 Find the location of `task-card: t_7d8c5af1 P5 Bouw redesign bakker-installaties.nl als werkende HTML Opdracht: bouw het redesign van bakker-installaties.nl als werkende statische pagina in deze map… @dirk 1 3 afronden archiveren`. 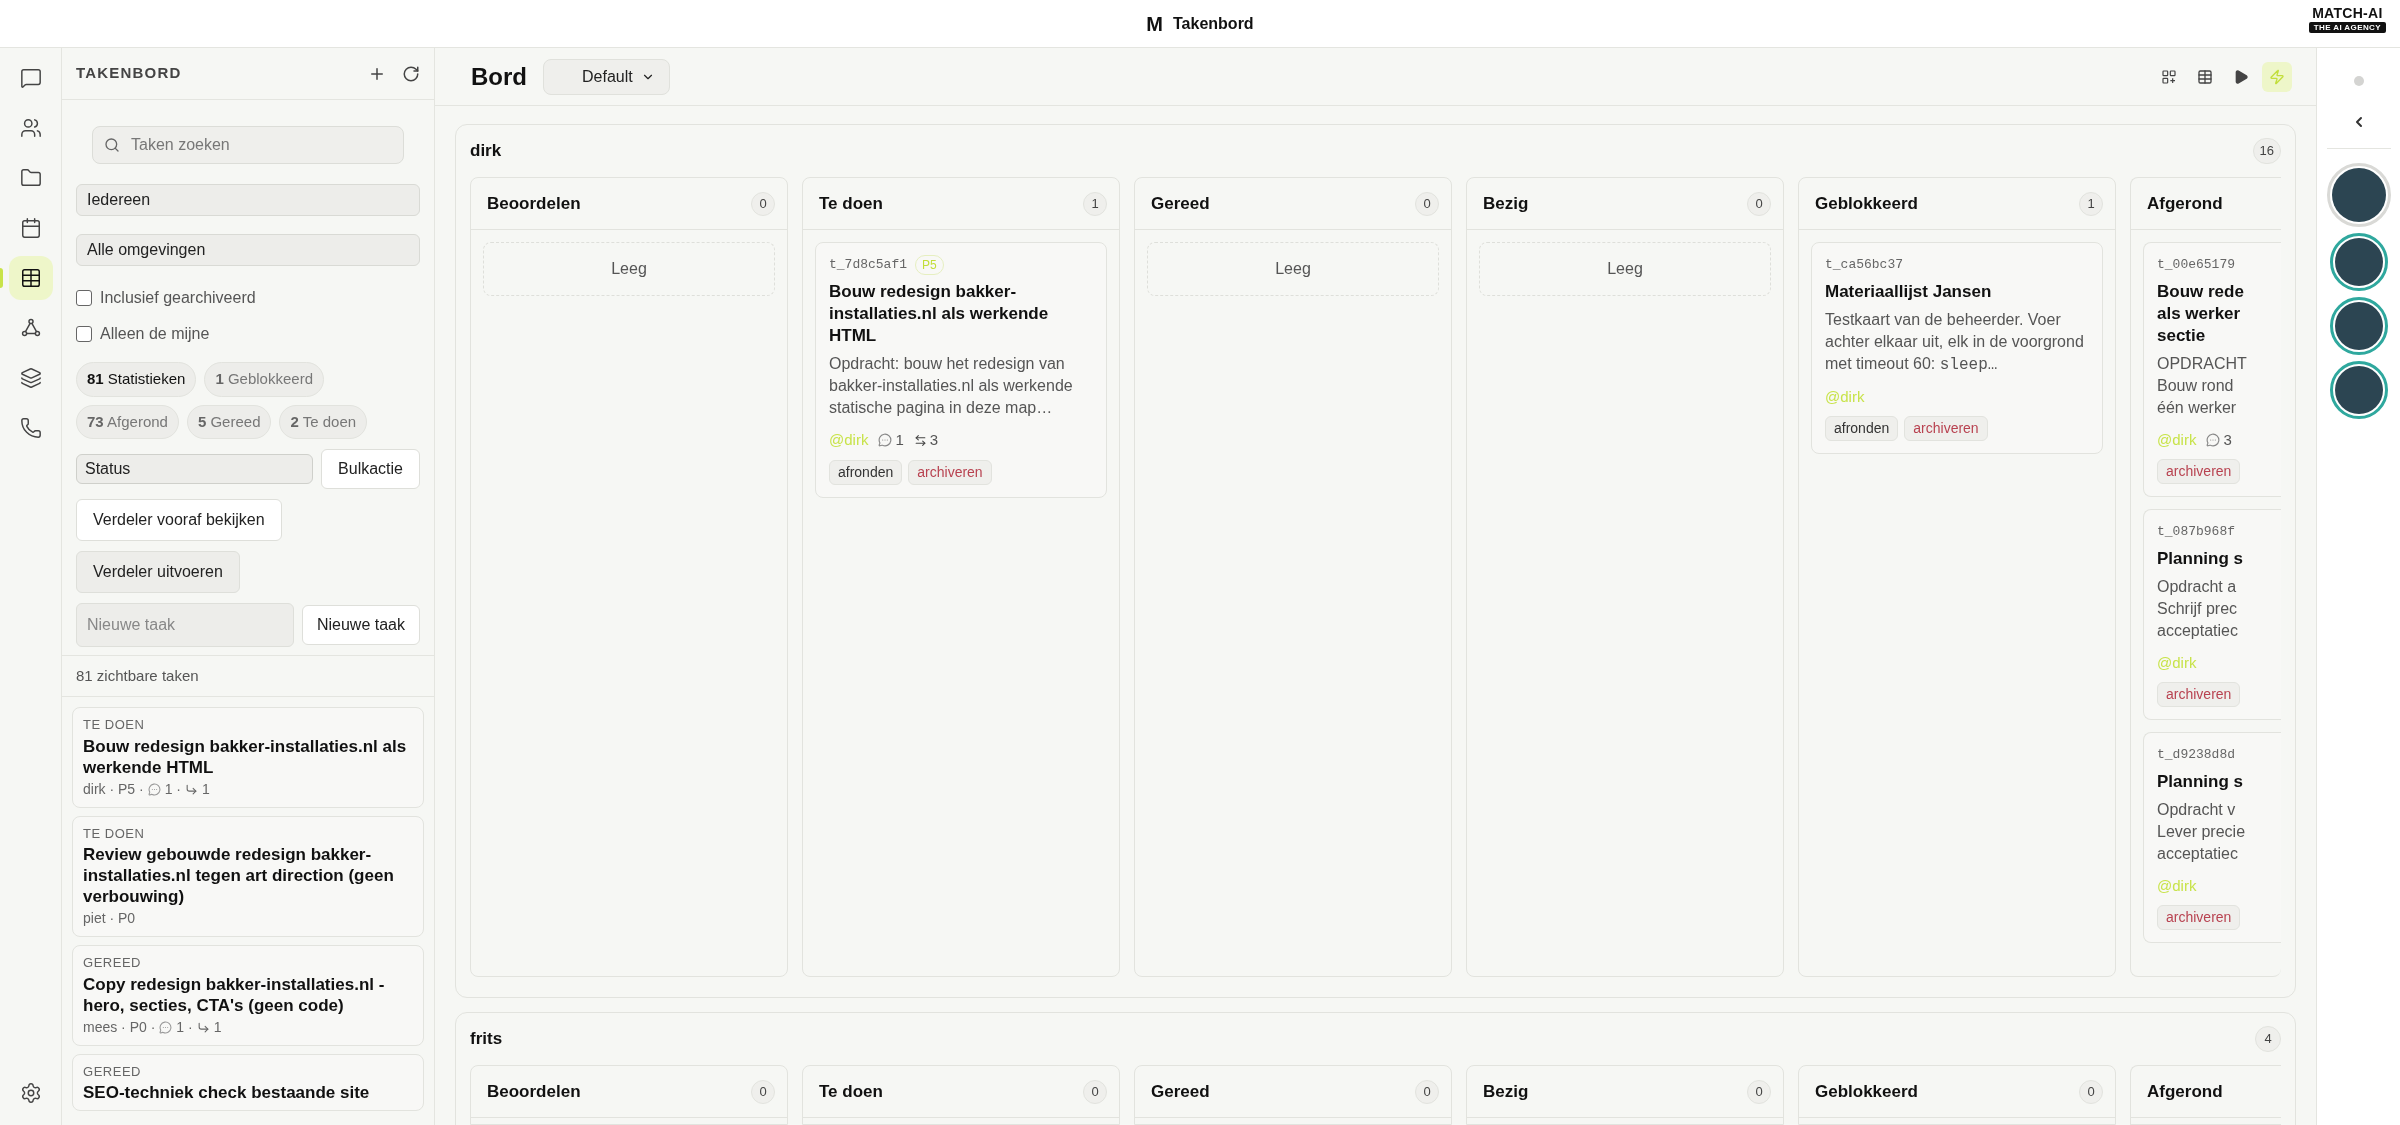

task-card: t_7d8c5af1 P5 Bouw redesign bakker-installaties.nl als werkende HTML Opdracht: bouw het redesign van bakker-installaties.nl als werkende statische pagina in deze map… @dirk 1 3 afronden archiveren is located at coordinates (961, 370).